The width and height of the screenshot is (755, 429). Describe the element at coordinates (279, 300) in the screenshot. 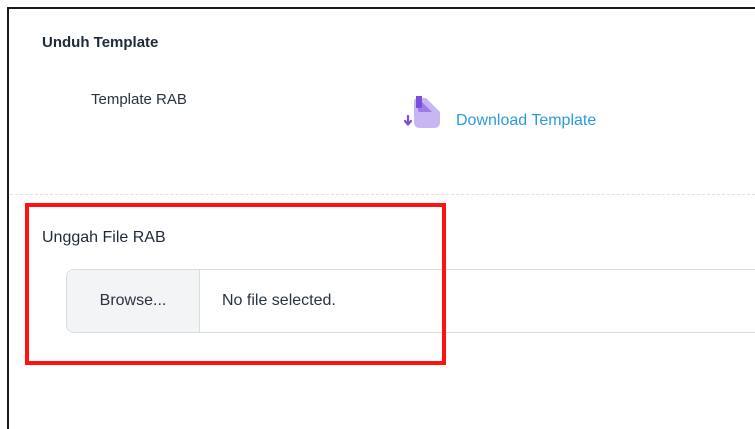

I see `file-status-text: No file selected.` at that location.